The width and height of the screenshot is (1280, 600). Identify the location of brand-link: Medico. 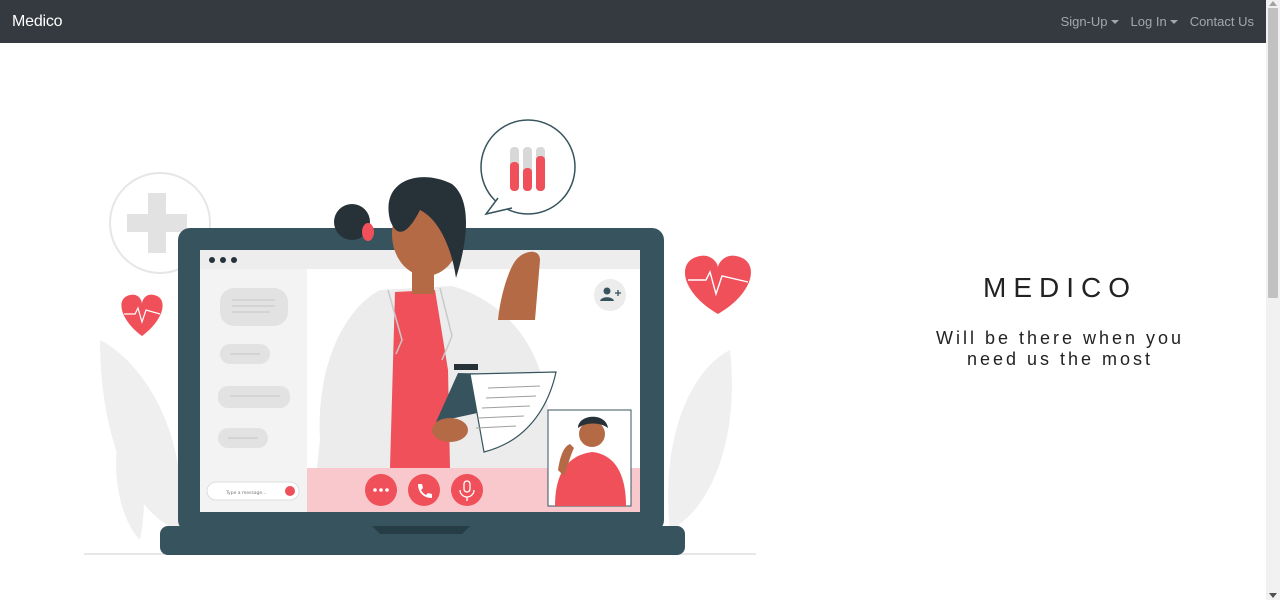
(37, 22).